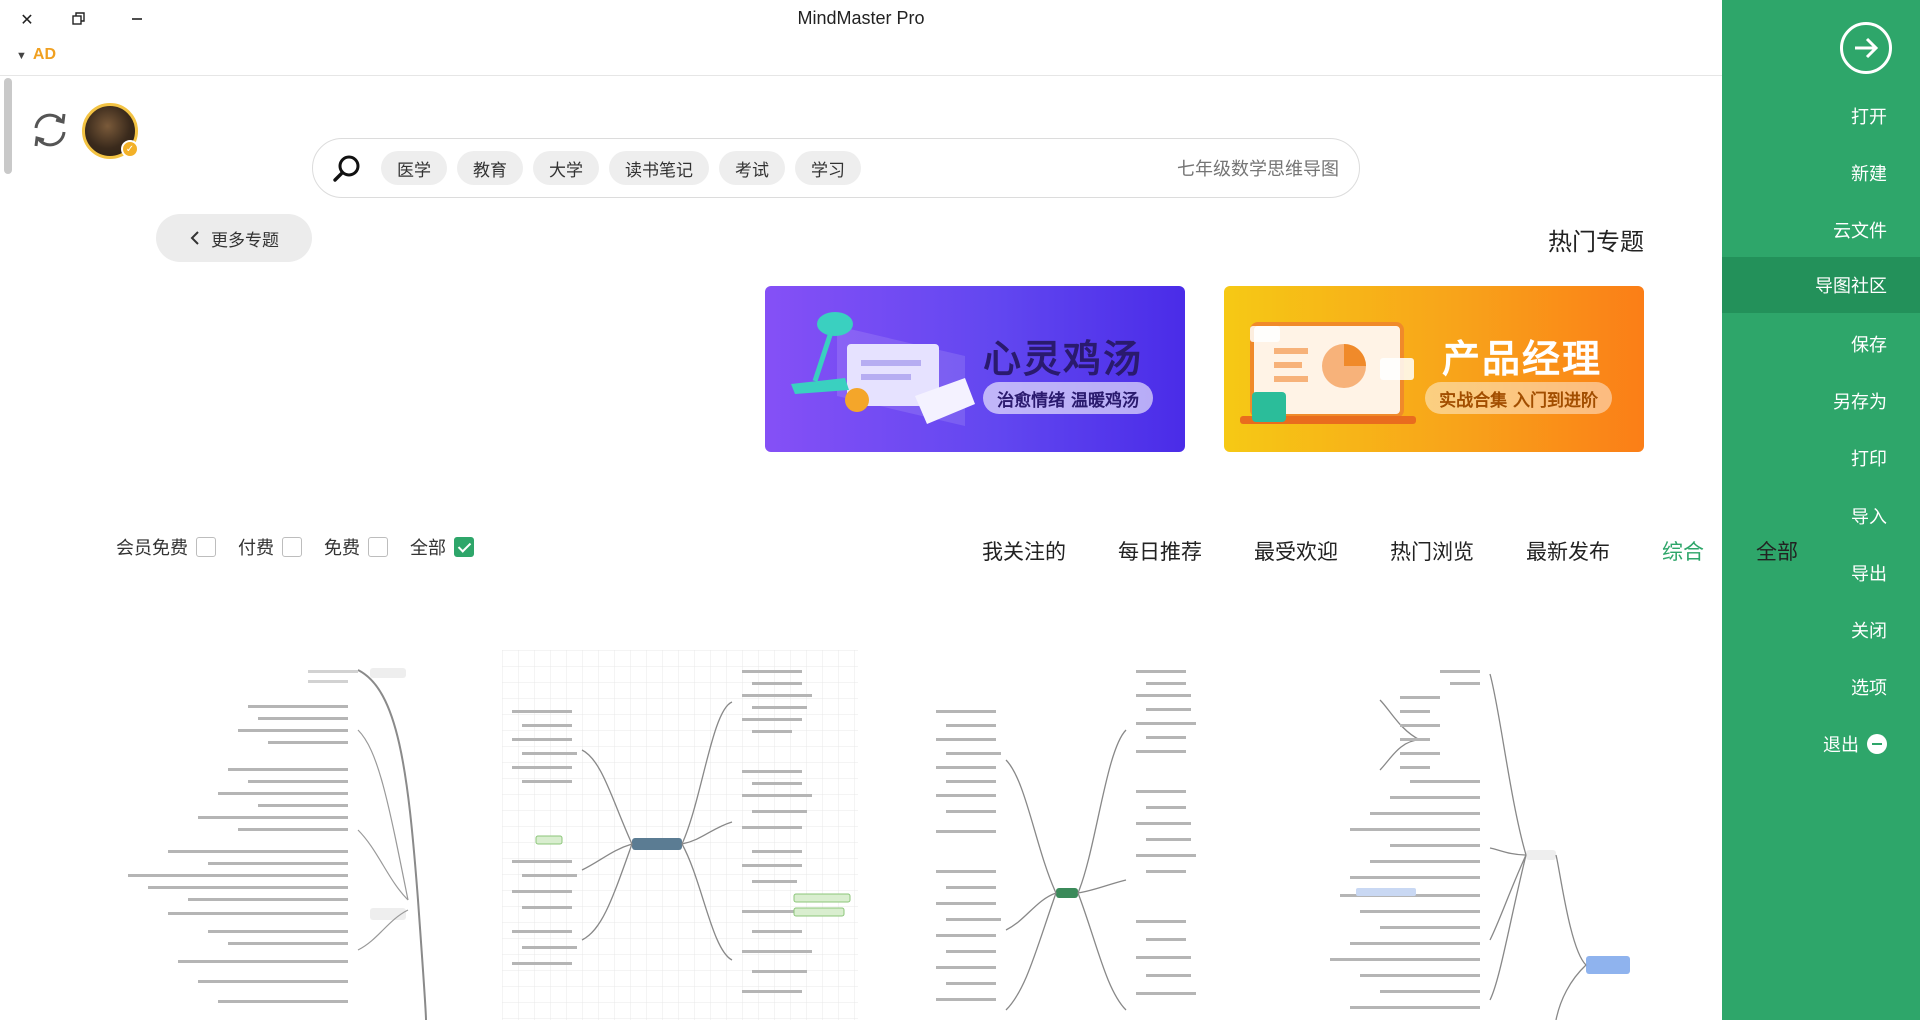  What do you see at coordinates (1869, 459) in the screenshot?
I see `sidebar-item-label: 打印` at bounding box center [1869, 459].